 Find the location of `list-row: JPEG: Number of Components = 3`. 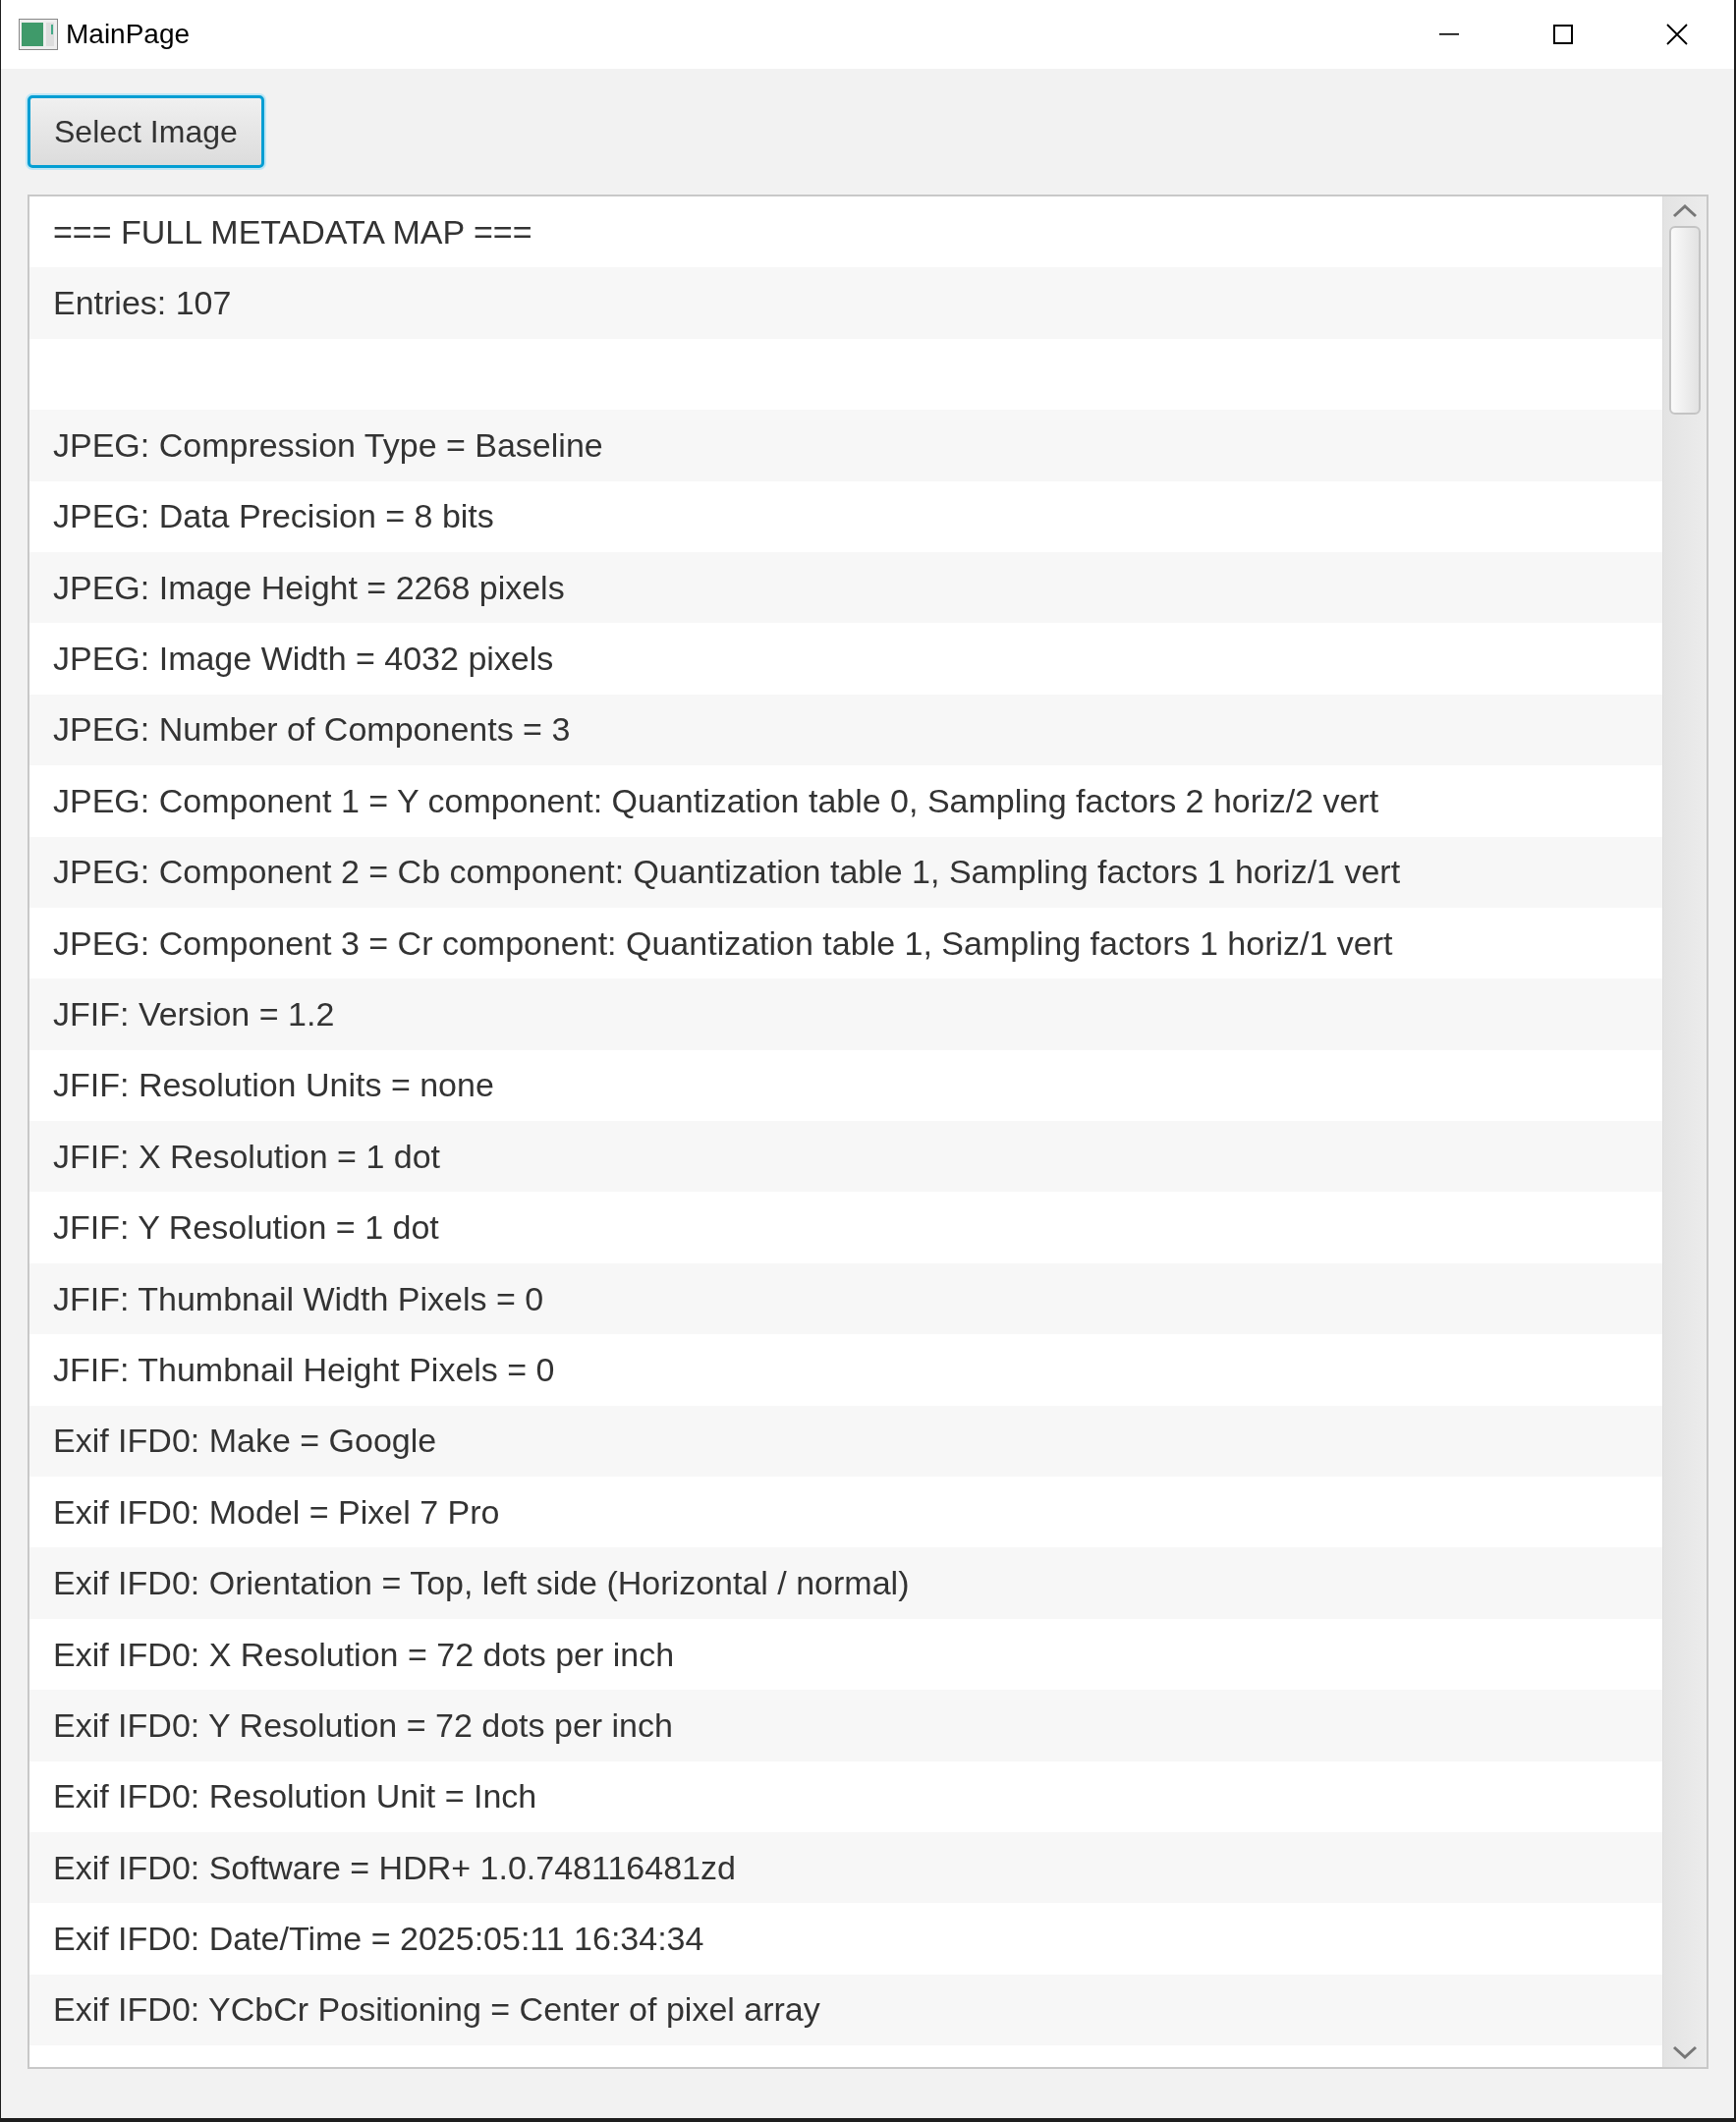

list-row: JPEG: Number of Components = 3 is located at coordinates (845, 730).